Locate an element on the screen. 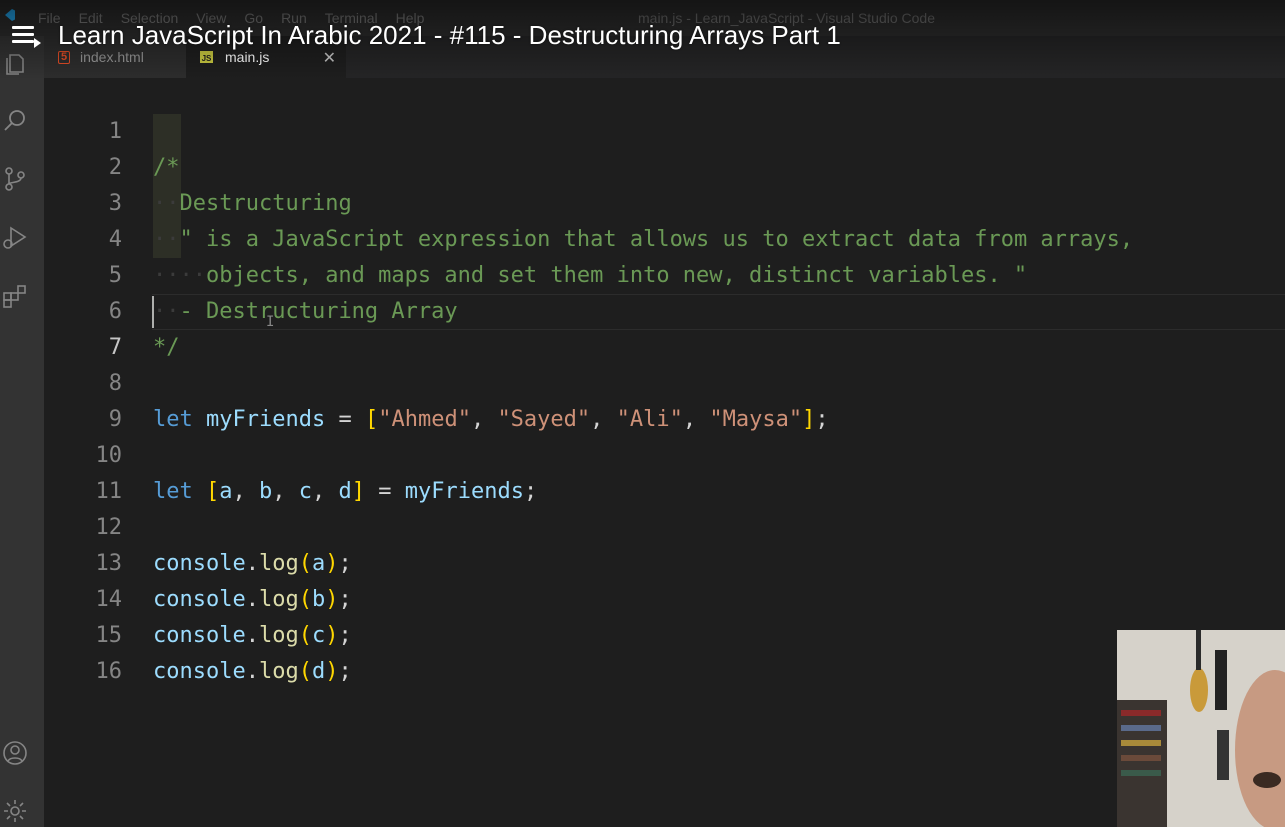 This screenshot has height=827, width=1285. playlist-menu-icon is located at coordinates (27, 39).